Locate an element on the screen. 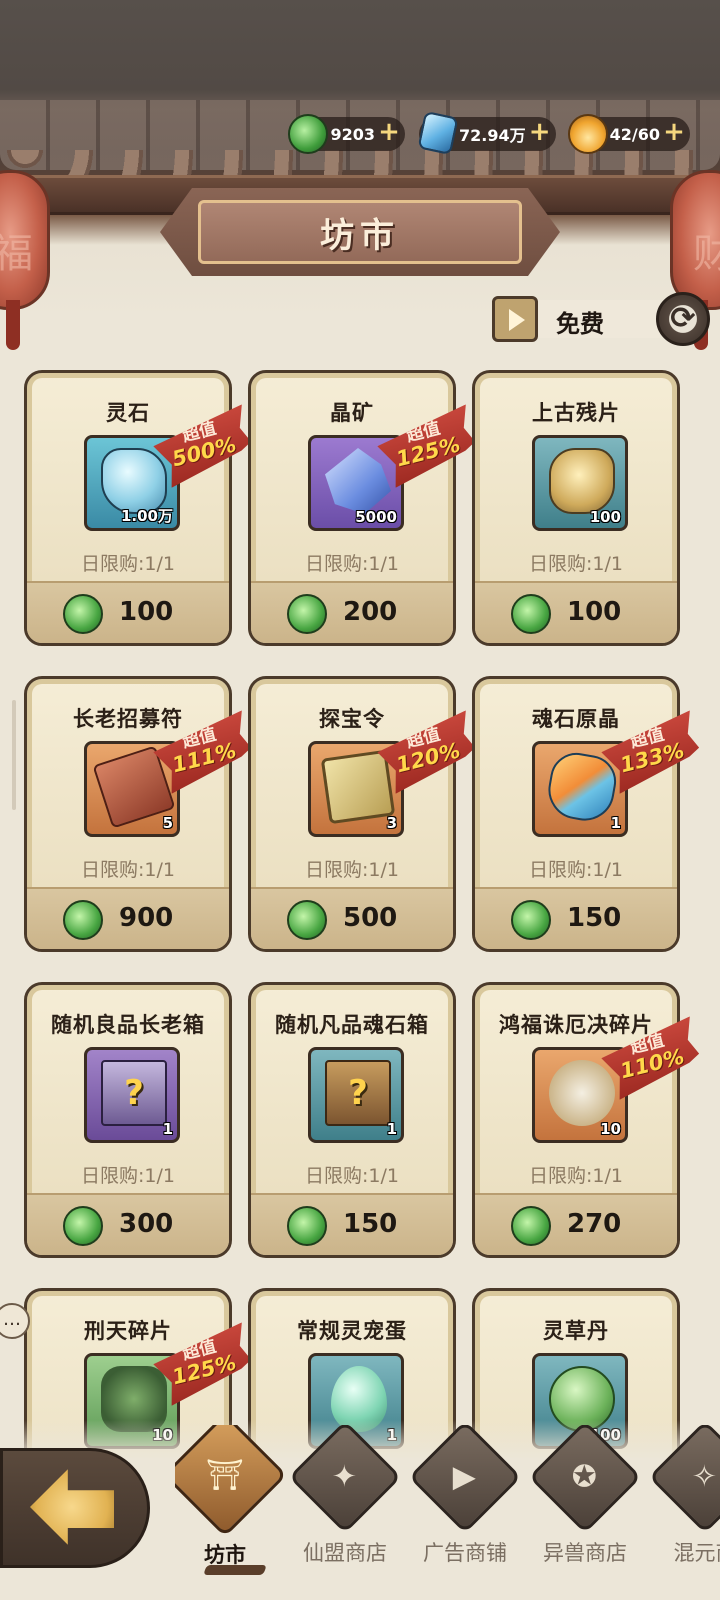 The image size is (720, 1600). shop-item-card: 晶矿 5000 超值 125% 日限购:1/1 200 is located at coordinates (352, 508).